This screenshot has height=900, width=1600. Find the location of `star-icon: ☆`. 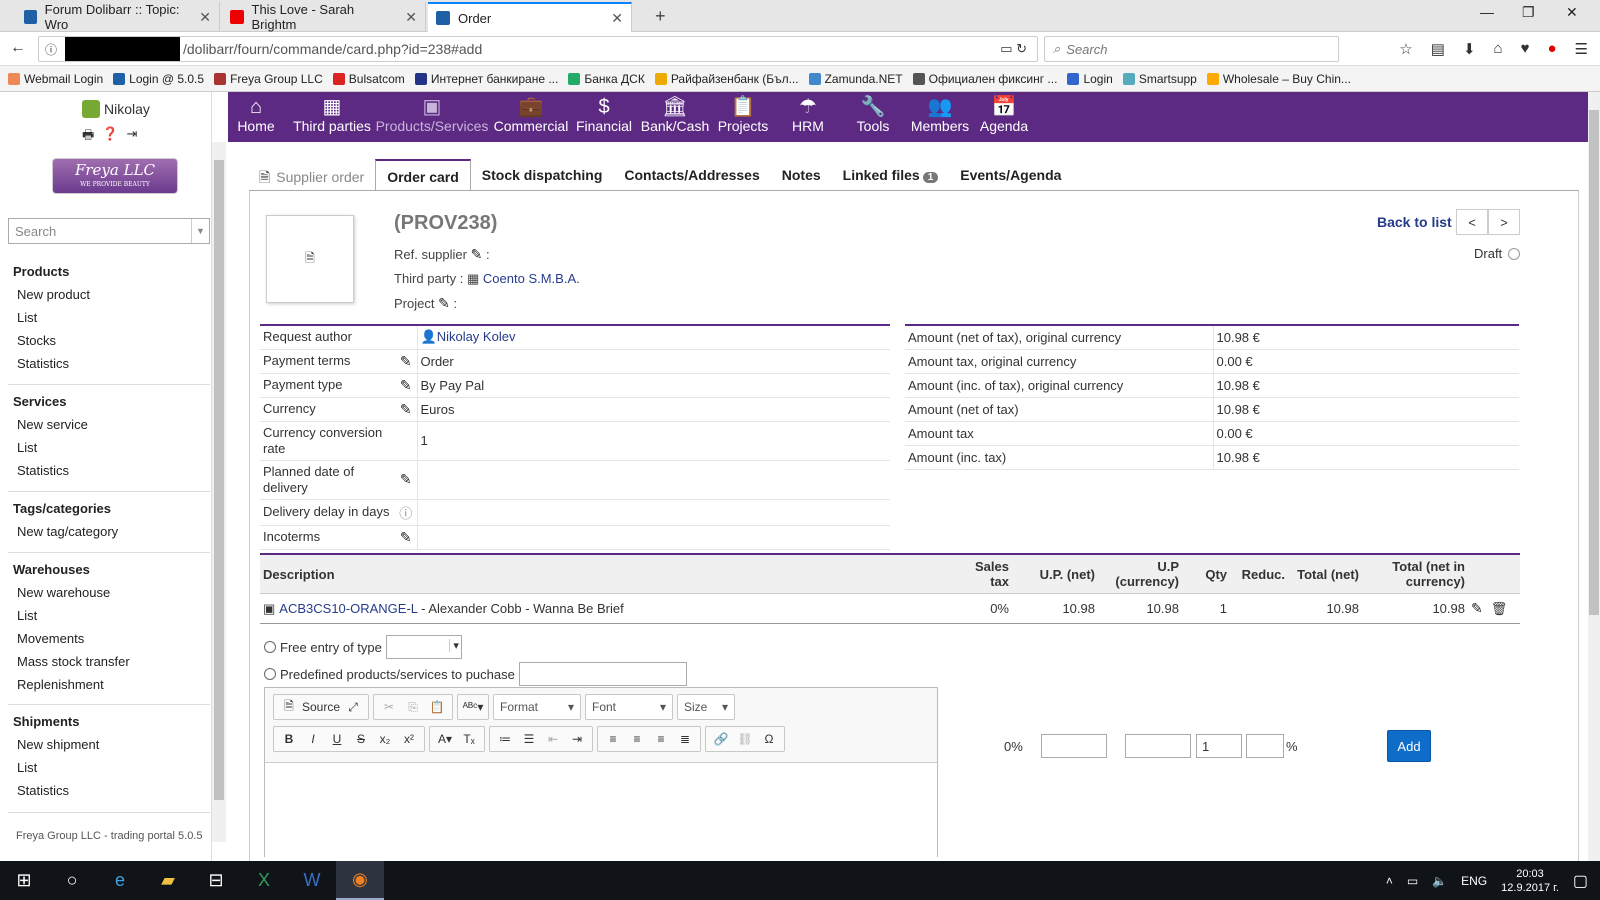

star-icon: ☆ is located at coordinates (1405, 49).